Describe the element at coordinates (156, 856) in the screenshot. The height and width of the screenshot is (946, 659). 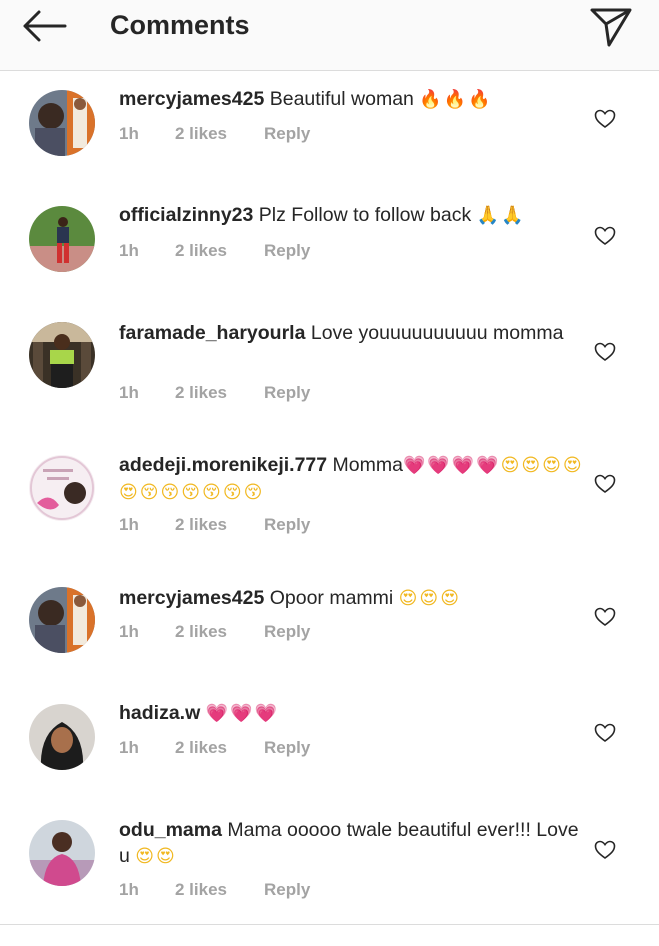
I see `comment-emoji: 😍😍` at that location.